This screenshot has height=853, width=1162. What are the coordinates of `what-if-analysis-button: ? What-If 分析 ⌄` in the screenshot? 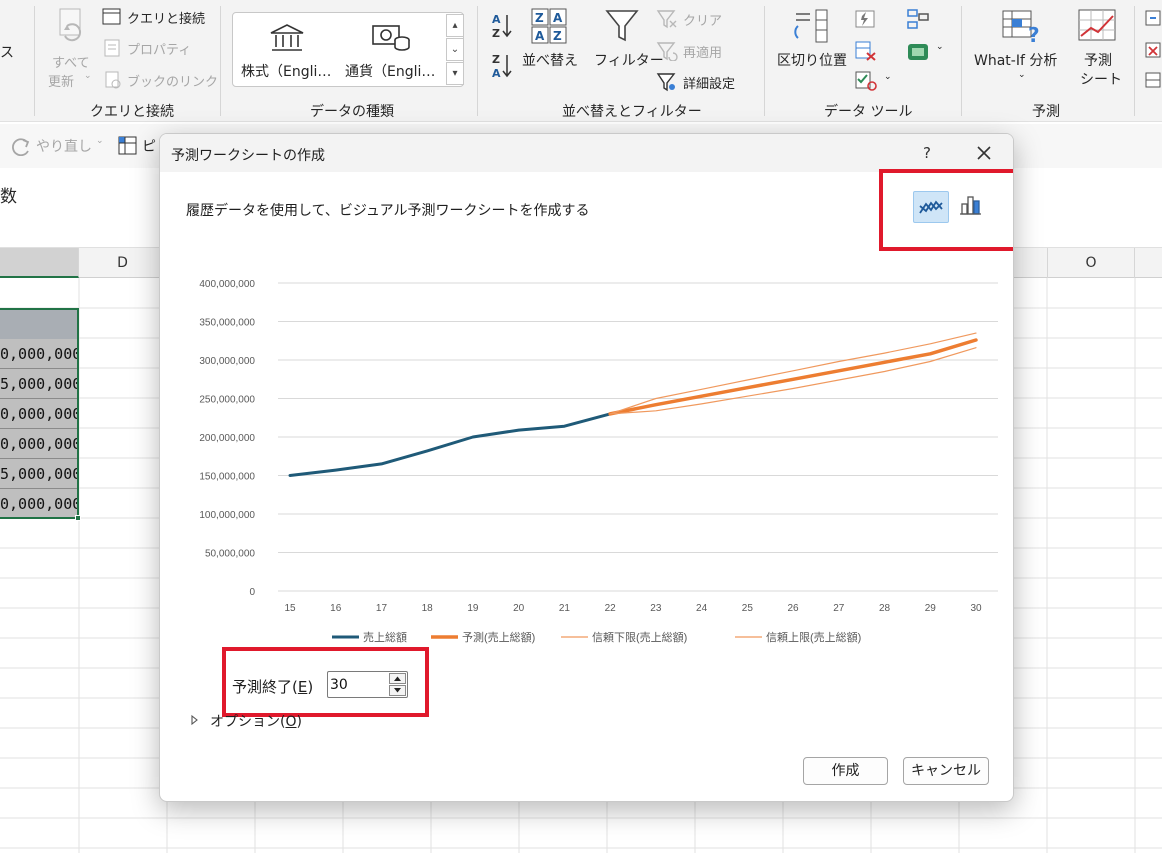 It's located at (1021, 50).